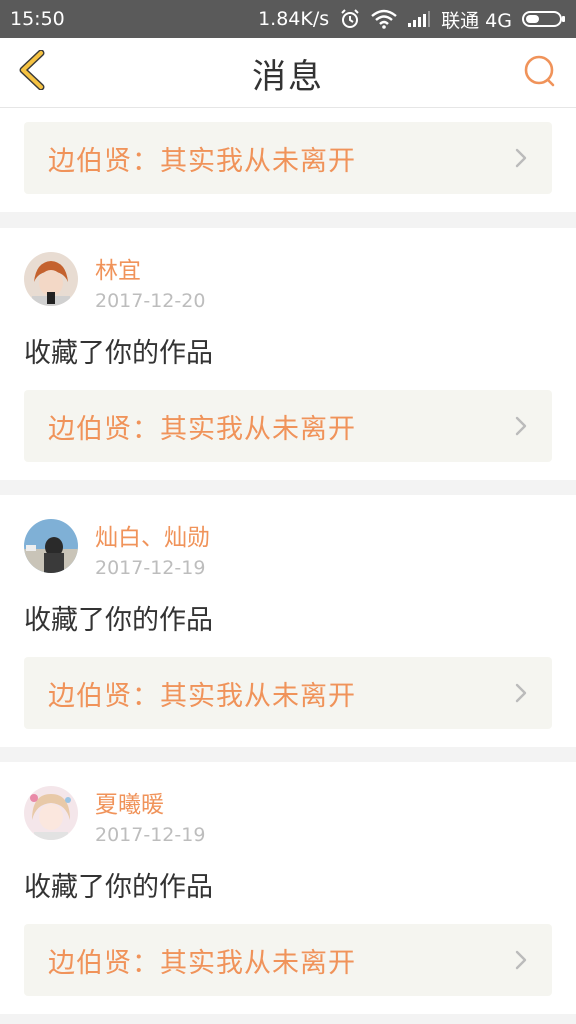 The width and height of the screenshot is (576, 1024). What do you see at coordinates (150, 271) in the screenshot?
I see `user-name: 林宜` at bounding box center [150, 271].